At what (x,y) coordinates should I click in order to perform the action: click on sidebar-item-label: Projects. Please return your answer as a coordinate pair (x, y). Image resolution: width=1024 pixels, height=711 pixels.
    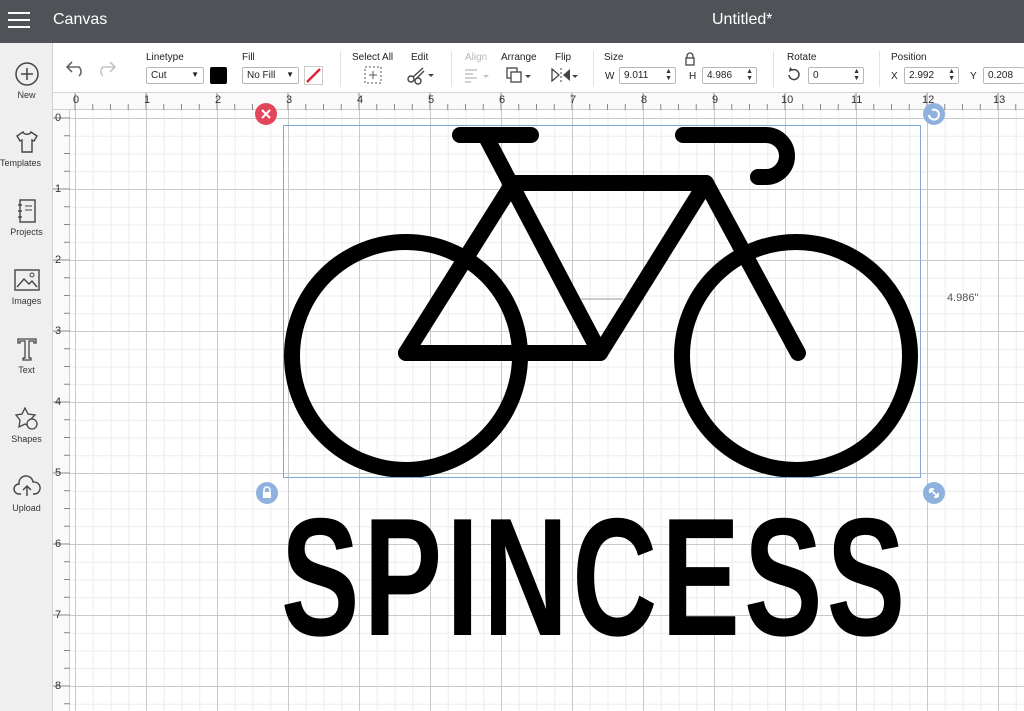
    Looking at the image, I should click on (26, 232).